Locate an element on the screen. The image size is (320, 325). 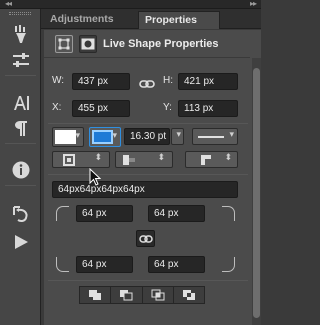
width-field: 437 px is located at coordinates (101, 81).